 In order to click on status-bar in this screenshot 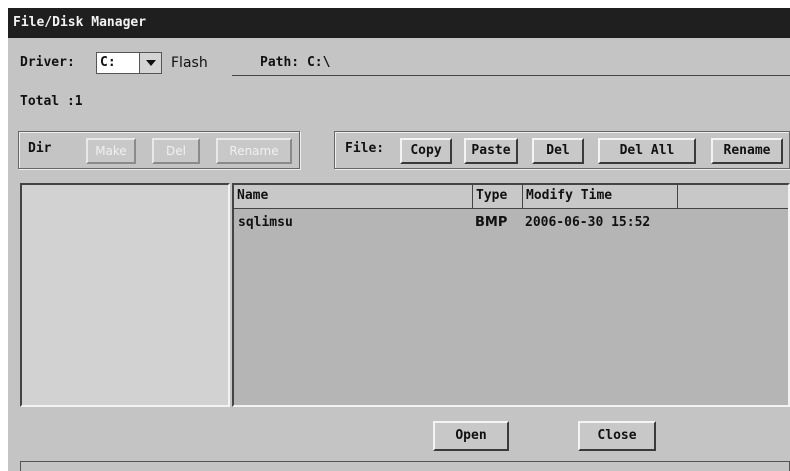, I will do `click(405, 466)`.